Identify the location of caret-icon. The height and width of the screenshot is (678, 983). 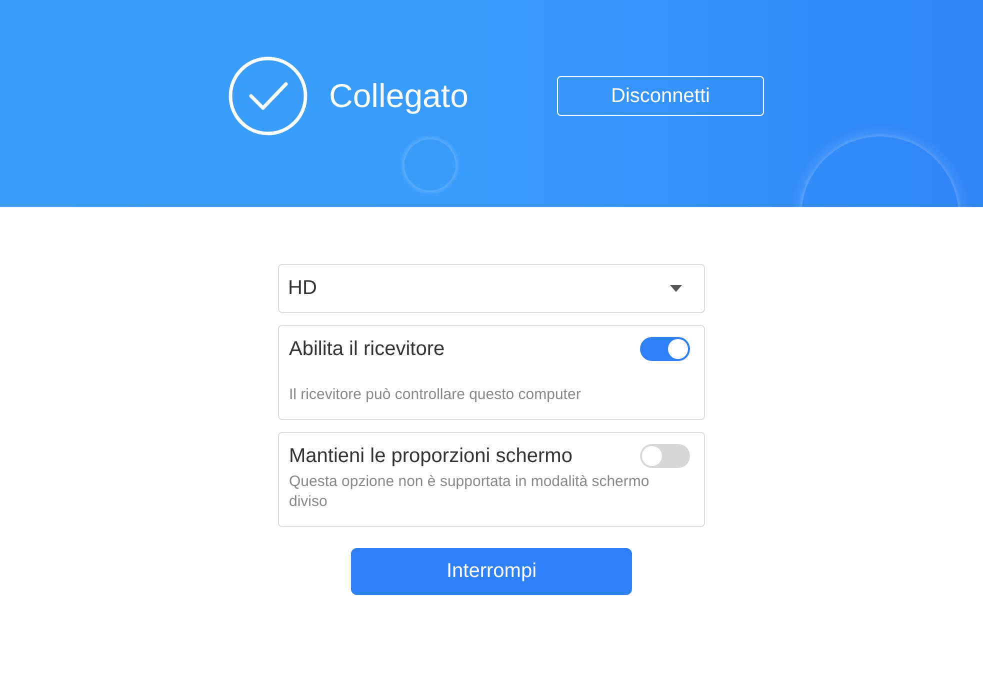
(676, 288).